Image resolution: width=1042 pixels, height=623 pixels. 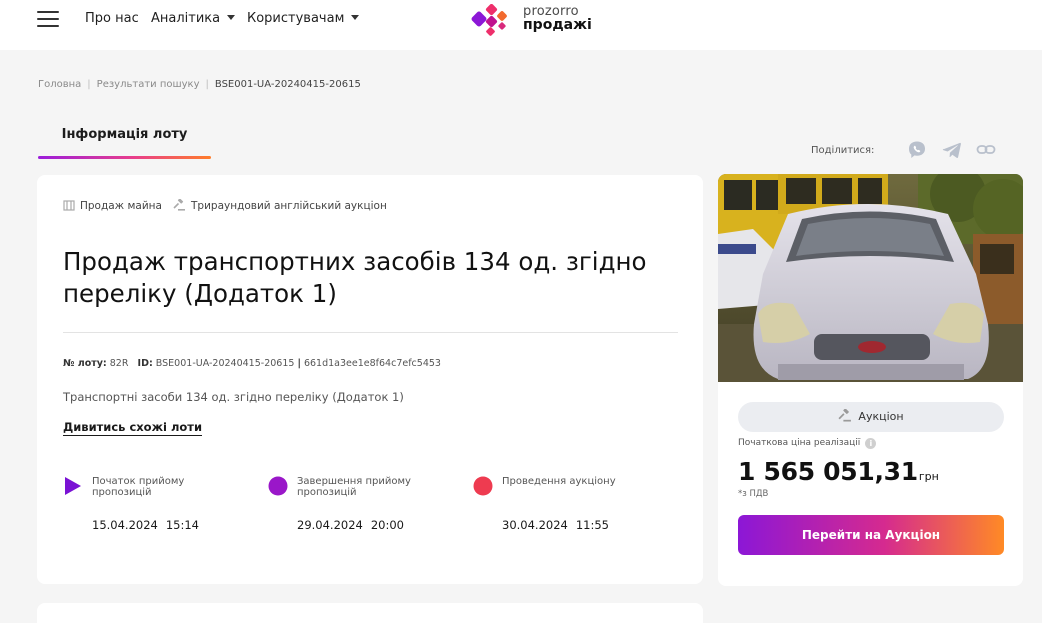 I want to click on timeline-time: 15:14, so click(x=182, y=525).